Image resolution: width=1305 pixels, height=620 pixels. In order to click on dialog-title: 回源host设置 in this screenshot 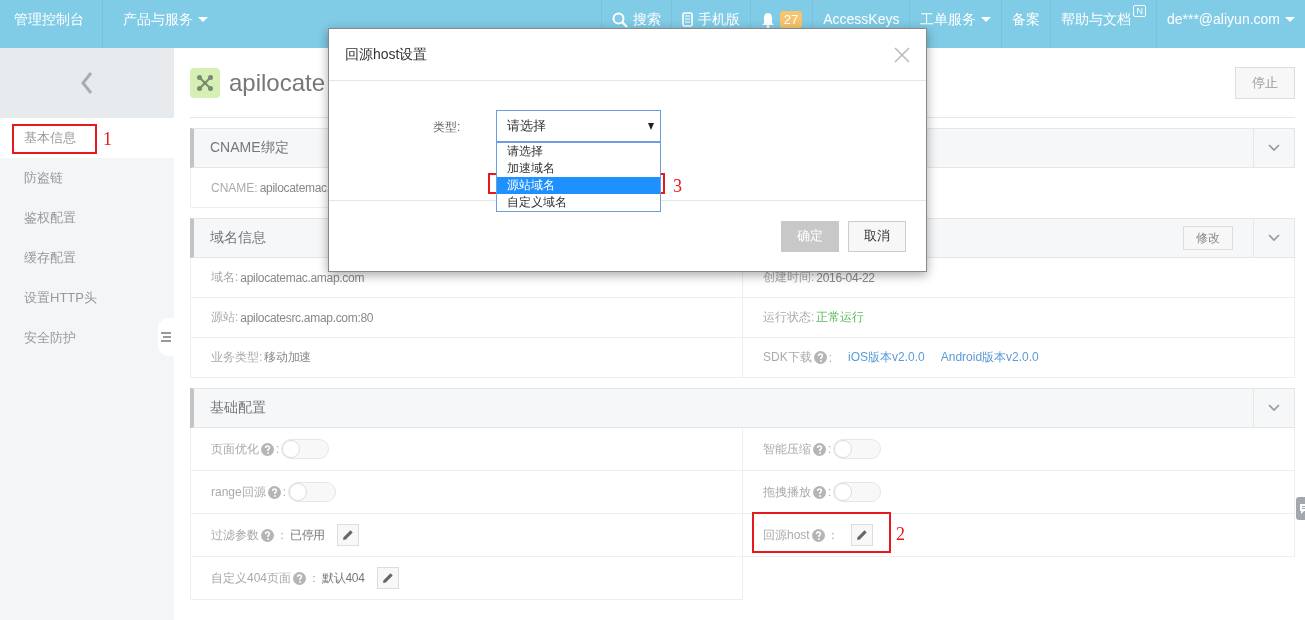, I will do `click(386, 54)`.